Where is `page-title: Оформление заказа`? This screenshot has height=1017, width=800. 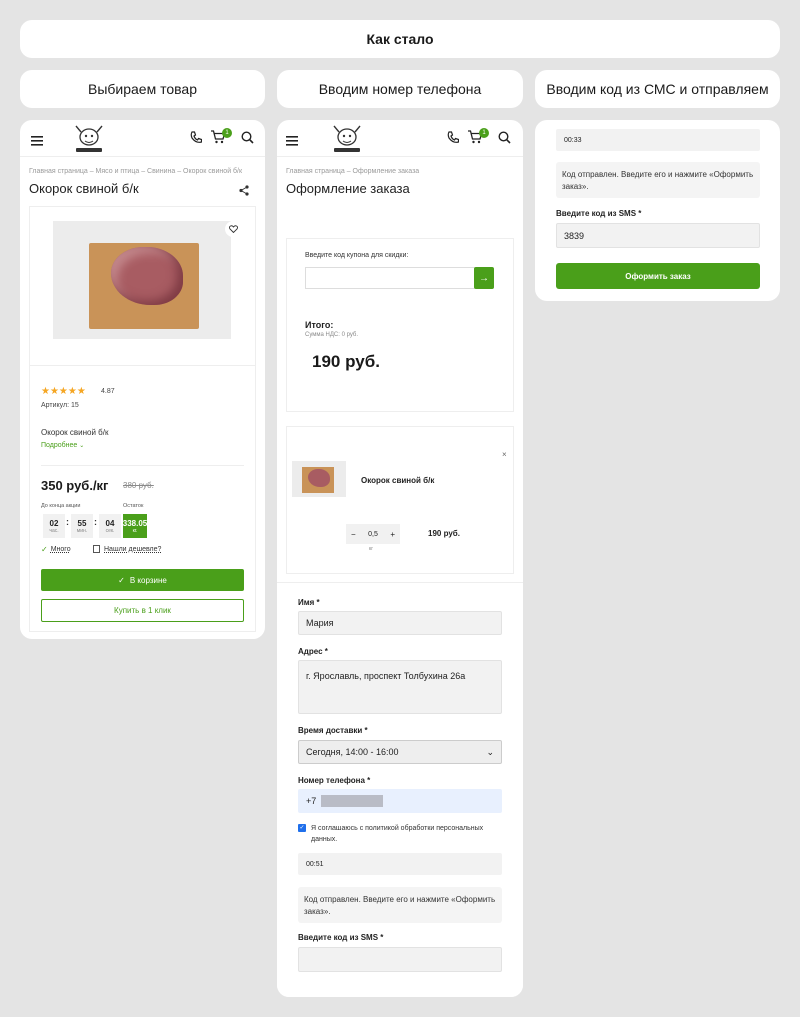 page-title: Оформление заказа is located at coordinates (348, 188).